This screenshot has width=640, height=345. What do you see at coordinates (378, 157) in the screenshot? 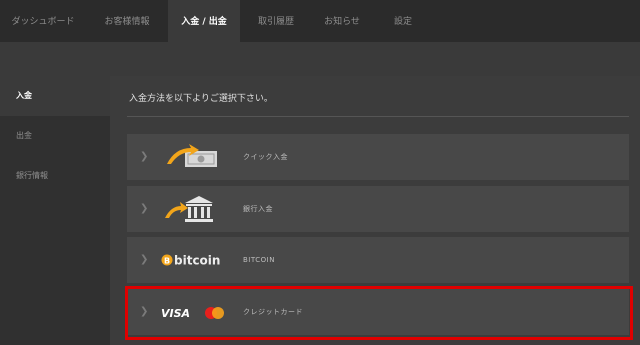
I see `method-quick-deposit: ❯ クイック入金` at bounding box center [378, 157].